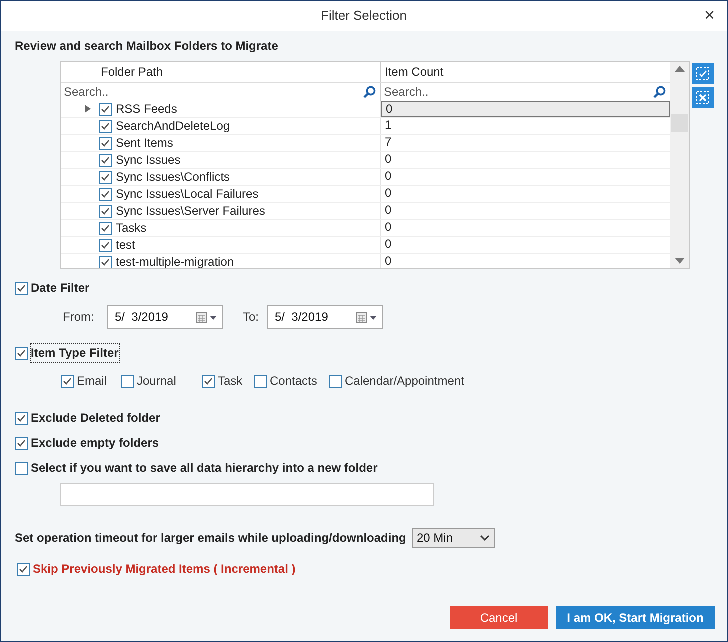  Describe the element at coordinates (251, 317) in the screenshot. I see `field-label: To:` at that location.